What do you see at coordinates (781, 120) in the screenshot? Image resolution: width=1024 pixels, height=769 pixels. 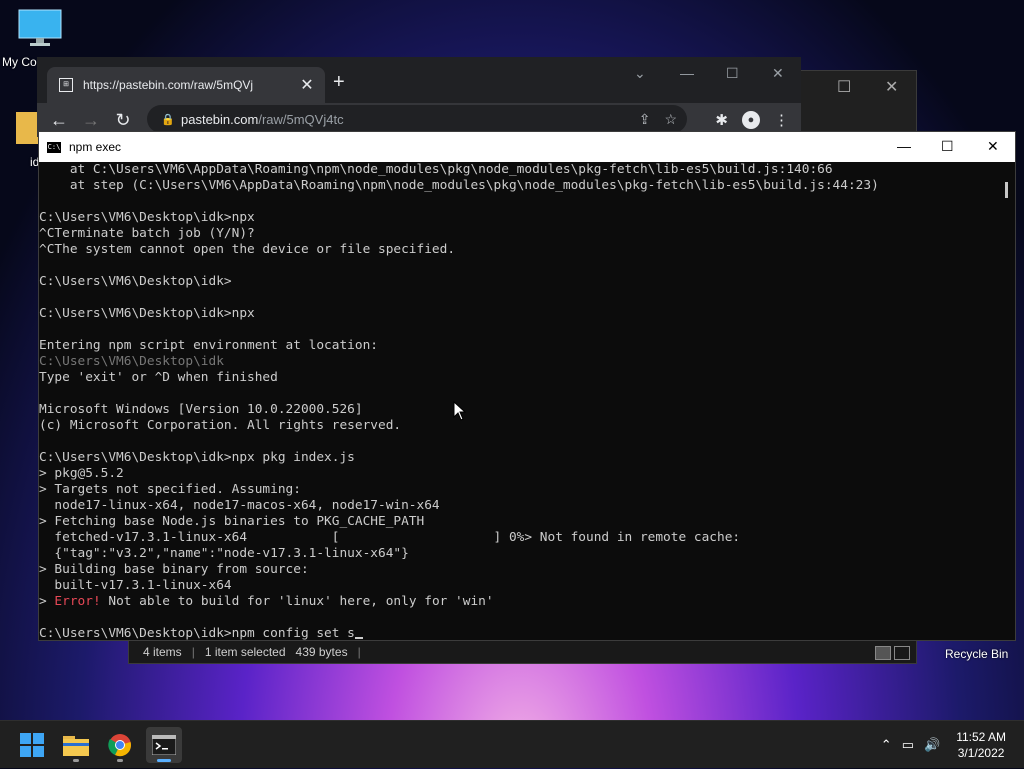 I see `menu-kebab-icon: ⋮` at bounding box center [781, 120].